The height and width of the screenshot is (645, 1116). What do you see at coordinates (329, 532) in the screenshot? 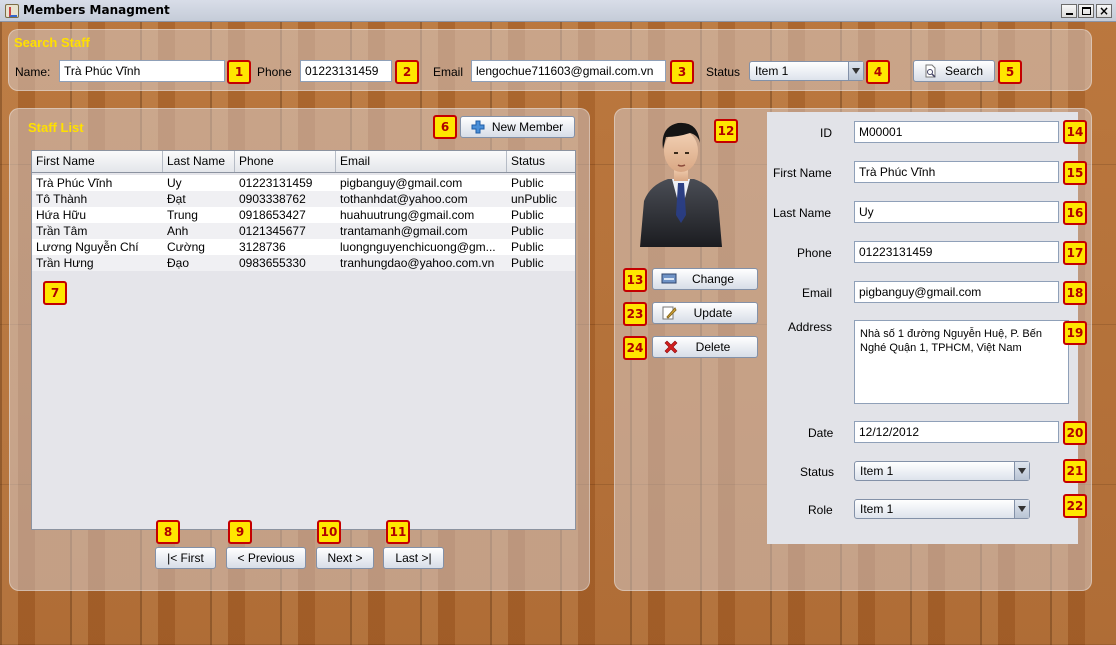
I see `badge-10: 10` at bounding box center [329, 532].